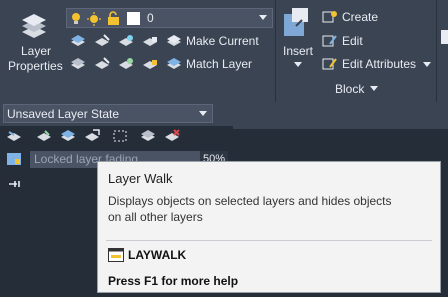 The width and height of the screenshot is (448, 297). Describe the element at coordinates (296, 22) in the screenshot. I see `insert-block-icon` at that location.